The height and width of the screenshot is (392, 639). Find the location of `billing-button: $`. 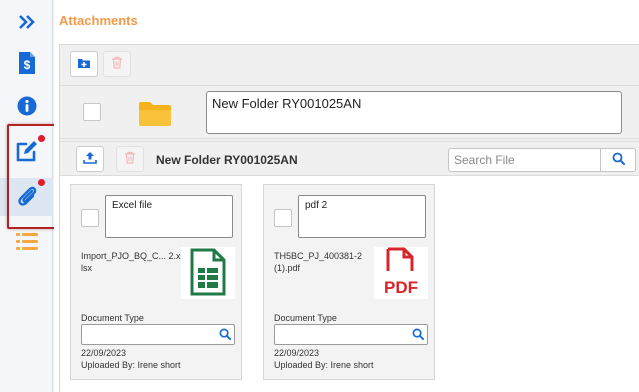

billing-button: $ is located at coordinates (26, 64).